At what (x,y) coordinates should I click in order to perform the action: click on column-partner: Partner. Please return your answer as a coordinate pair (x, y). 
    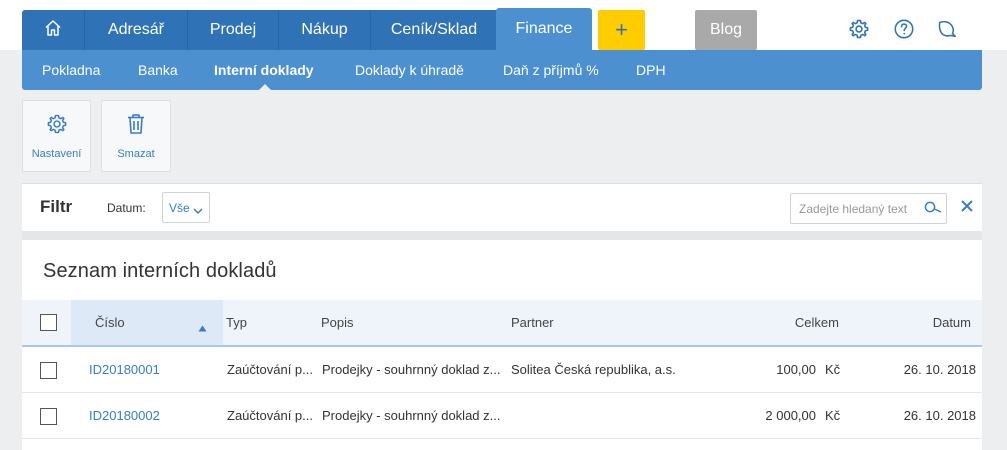
    Looking at the image, I should click on (532, 322).